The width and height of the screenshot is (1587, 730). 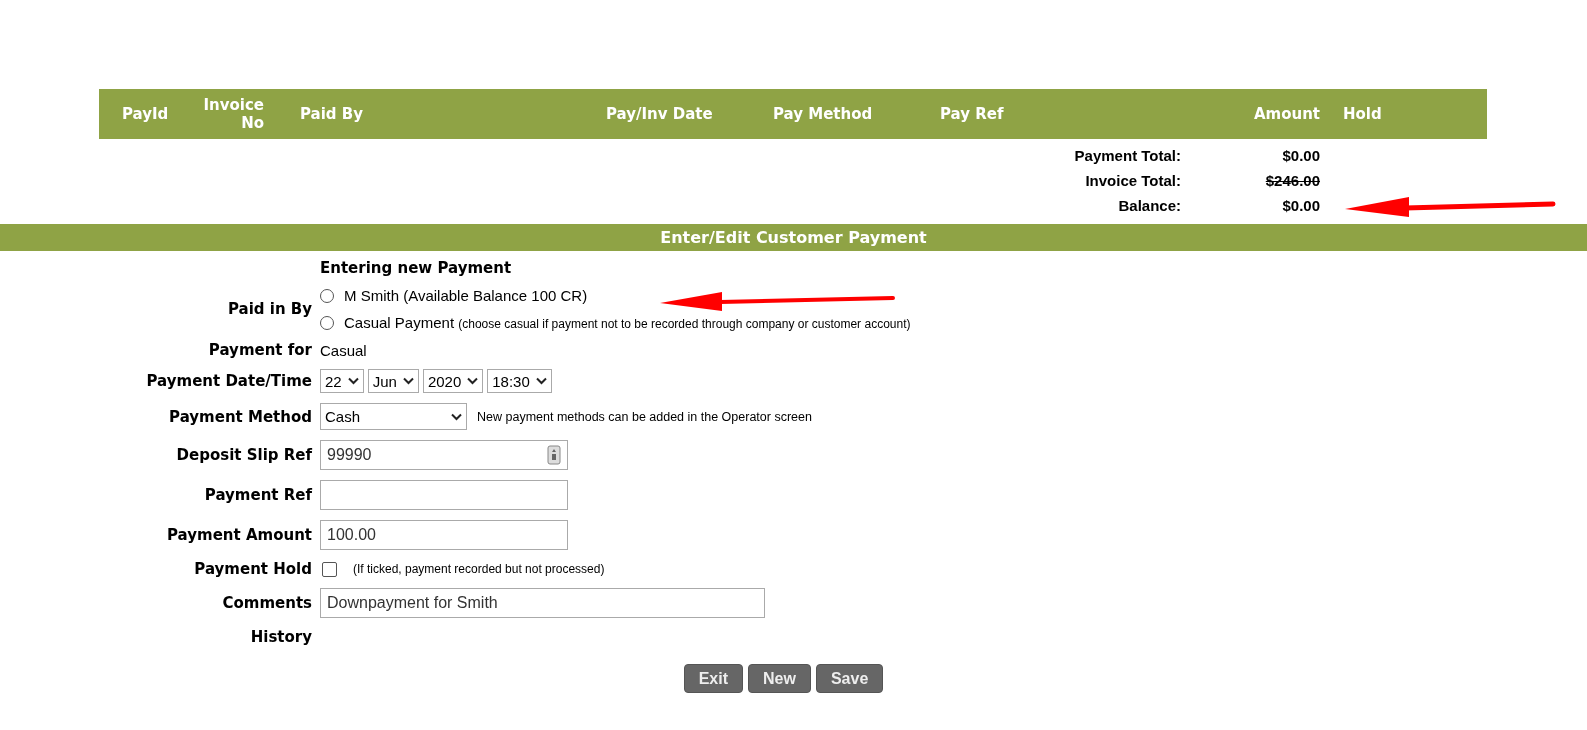 I want to click on action-button: Save, so click(x=849, y=678).